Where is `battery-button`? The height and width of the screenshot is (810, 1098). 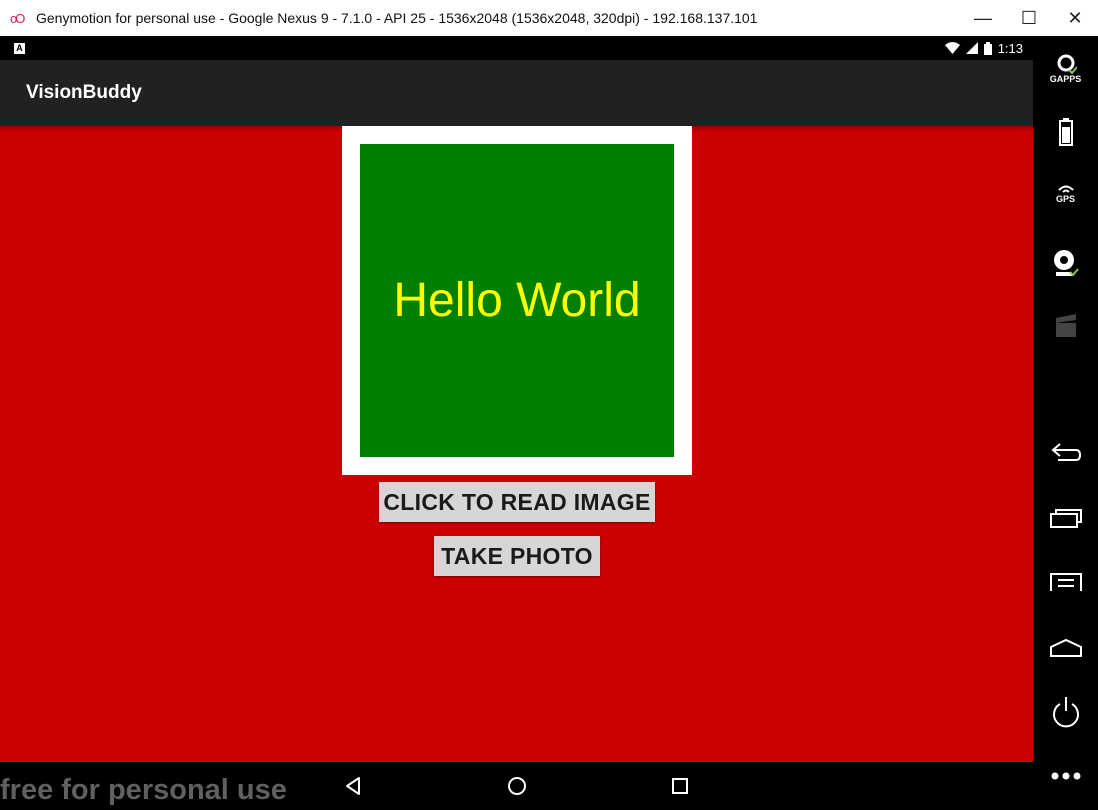
battery-button is located at coordinates (1065, 132).